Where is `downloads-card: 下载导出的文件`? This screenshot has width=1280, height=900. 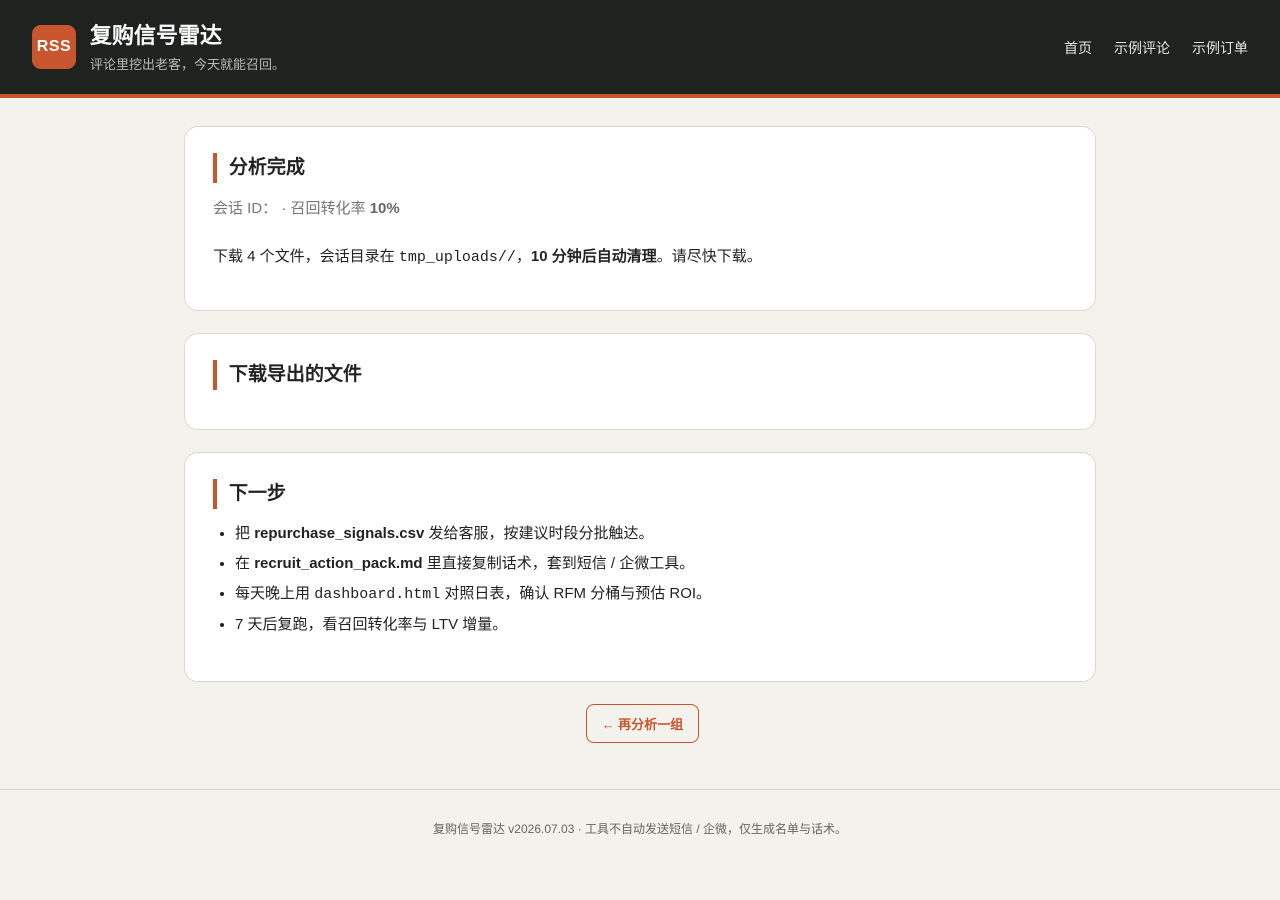 downloads-card: 下载导出的文件 is located at coordinates (640, 381).